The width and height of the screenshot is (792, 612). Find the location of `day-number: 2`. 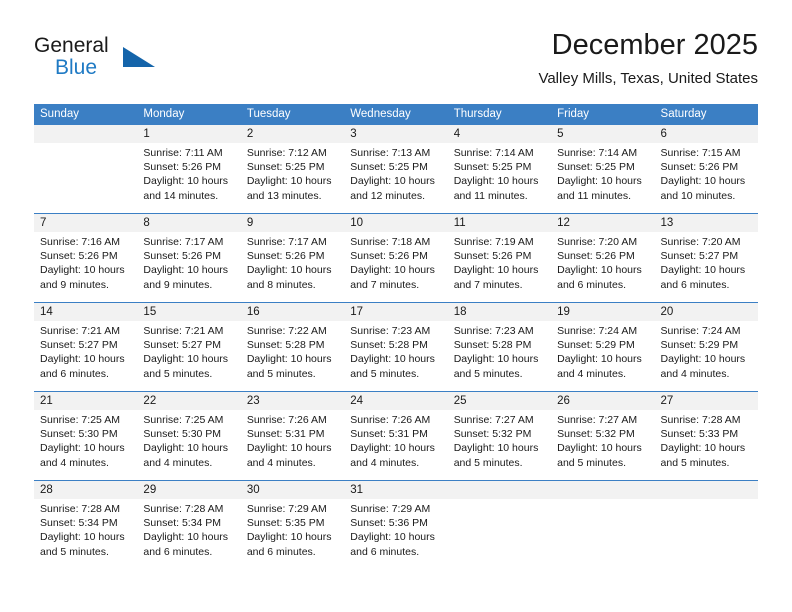

day-number: 2 is located at coordinates (292, 134).